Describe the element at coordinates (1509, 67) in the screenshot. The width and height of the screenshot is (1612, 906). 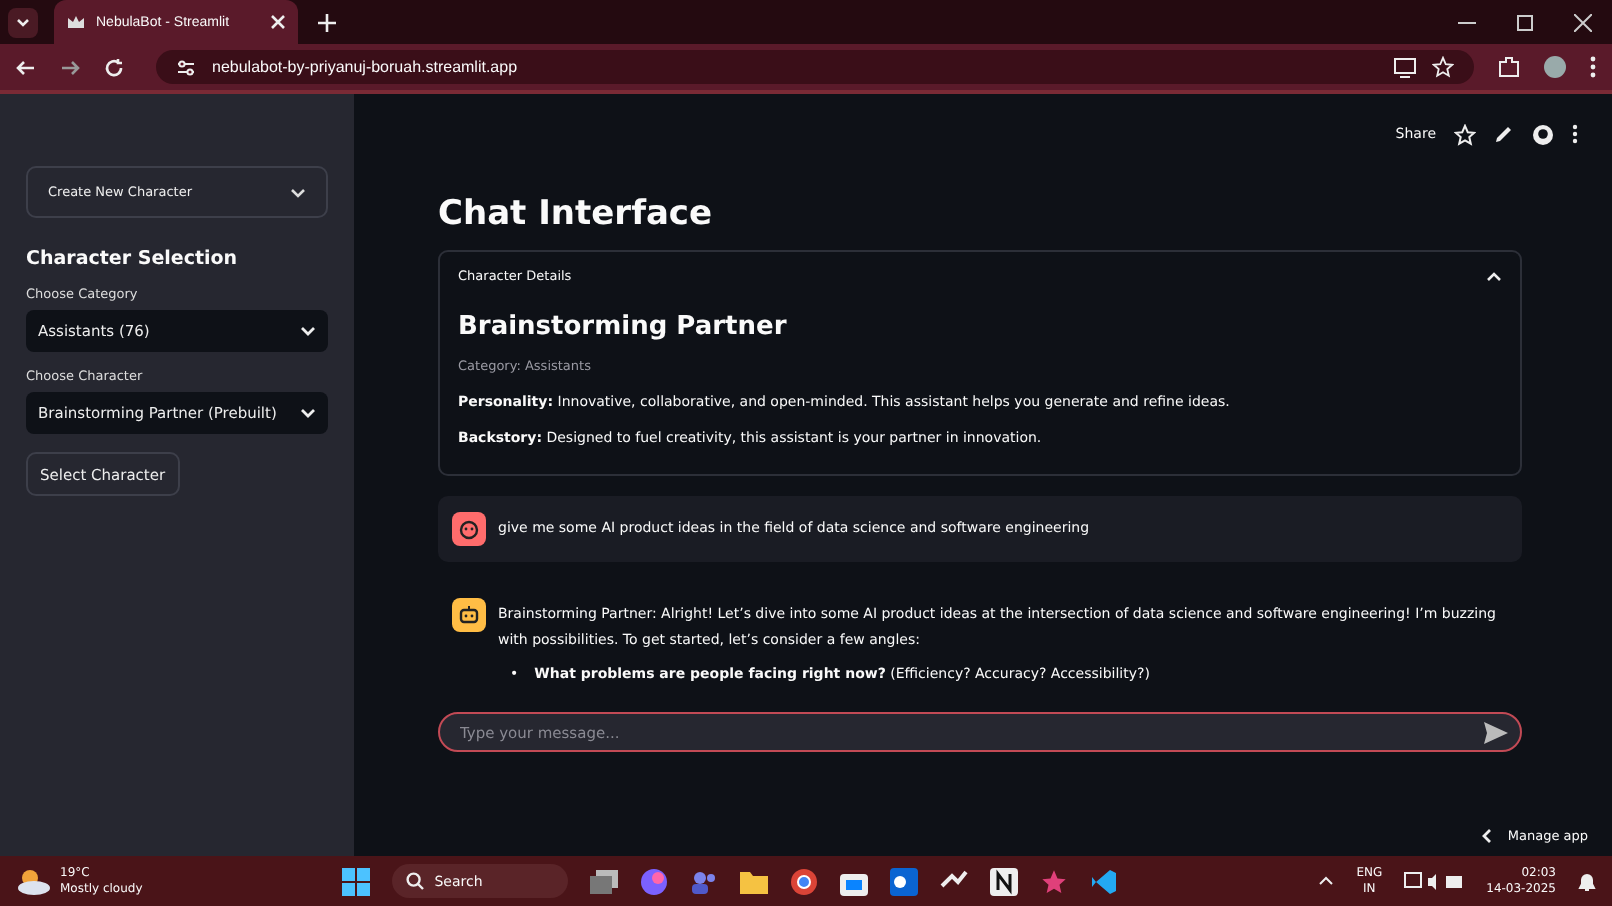
I see `extensions-icon` at that location.